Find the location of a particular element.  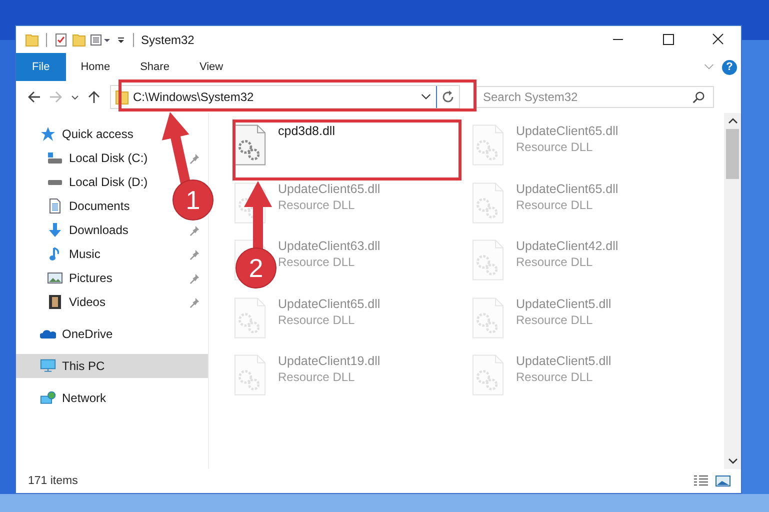

sidebar-label: OneDrive is located at coordinates (87, 334).